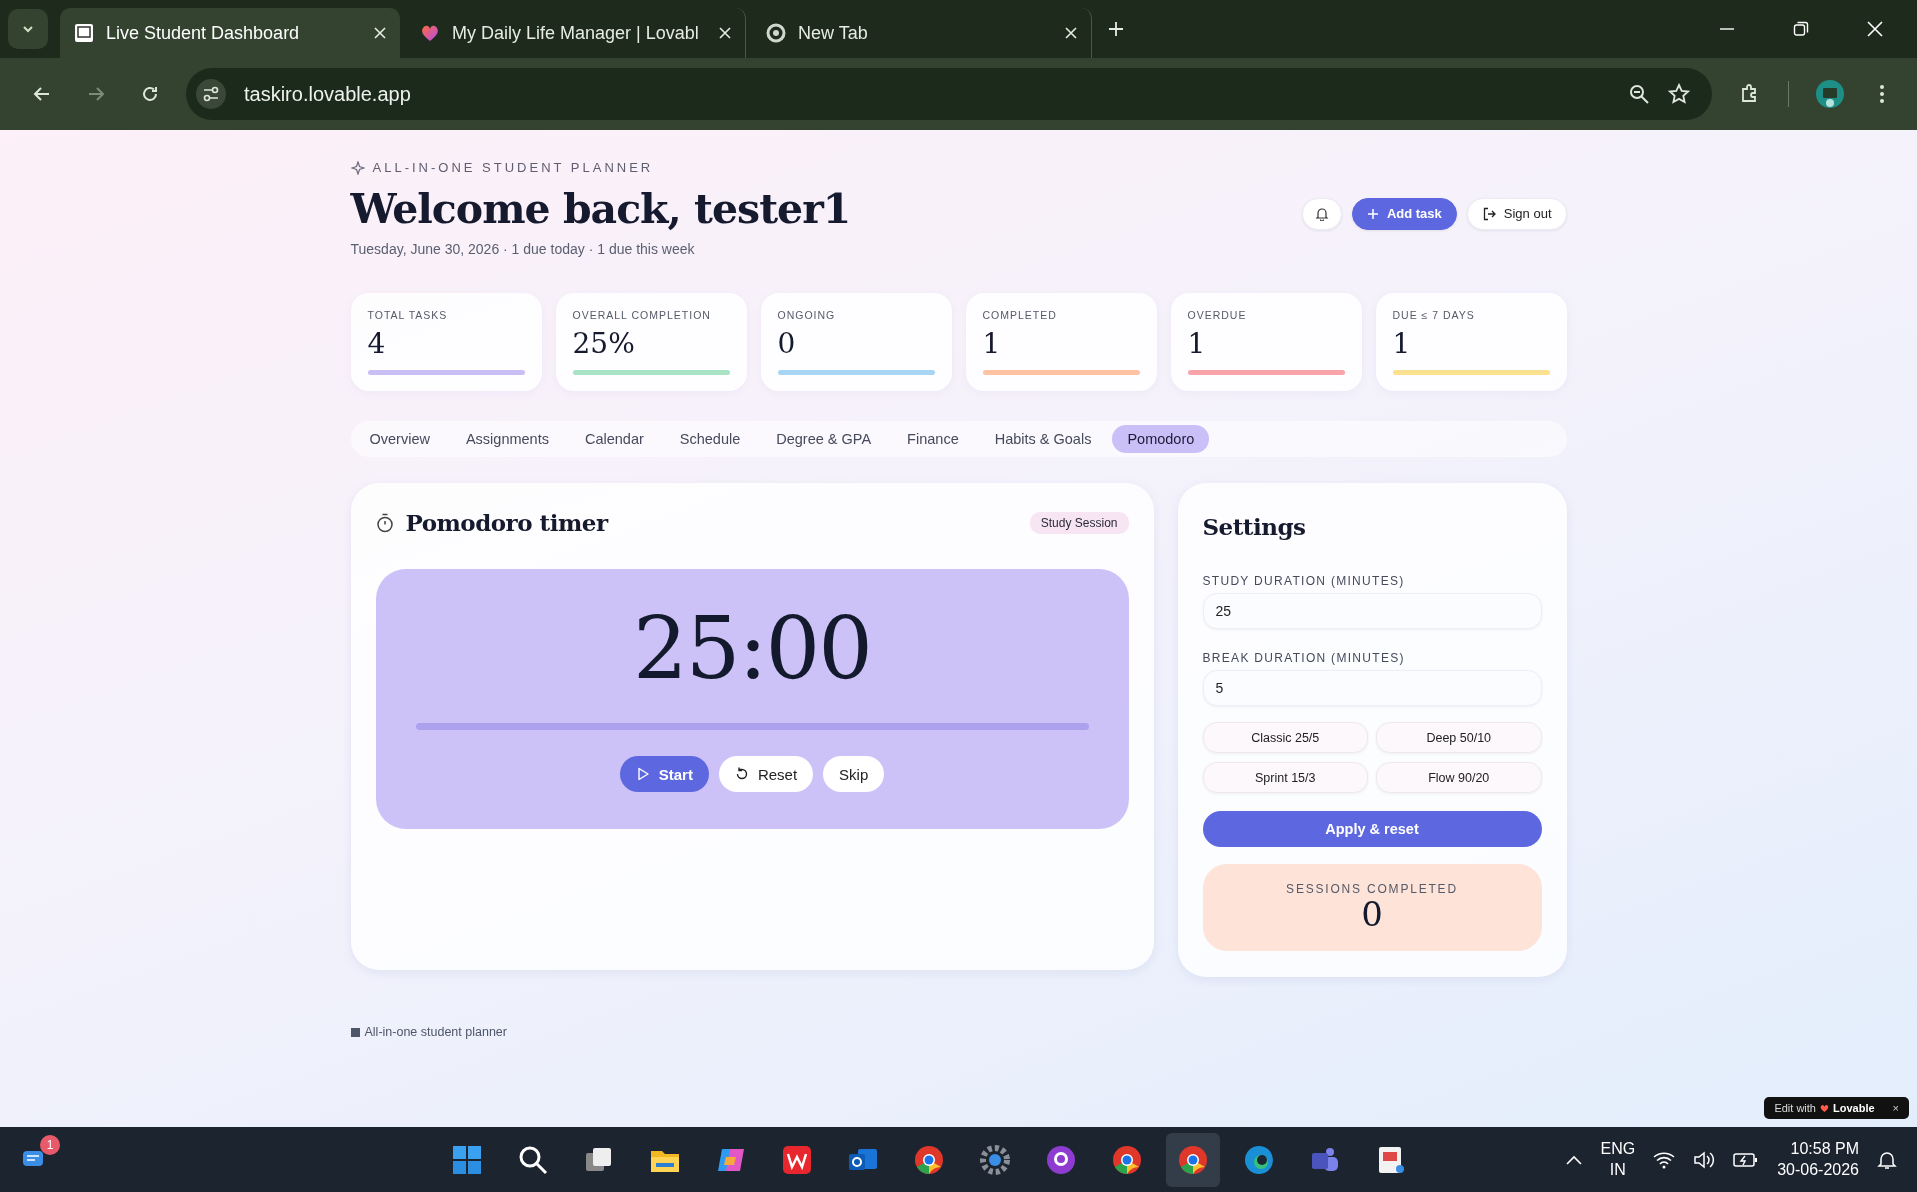  I want to click on reset-icon, so click(741, 774).